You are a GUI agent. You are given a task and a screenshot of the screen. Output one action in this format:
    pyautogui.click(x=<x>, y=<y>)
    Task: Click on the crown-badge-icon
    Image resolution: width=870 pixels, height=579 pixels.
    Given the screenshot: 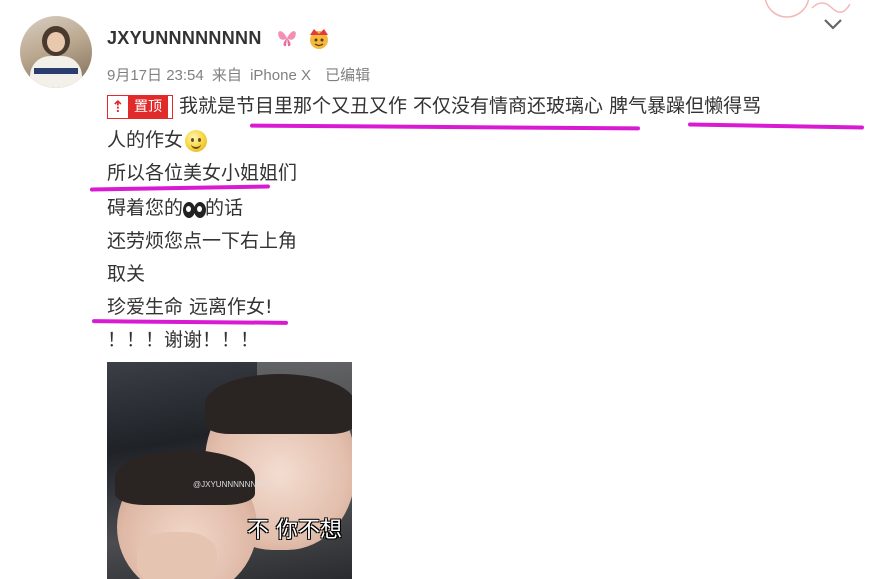 What is the action you would take?
    pyautogui.click(x=319, y=38)
    